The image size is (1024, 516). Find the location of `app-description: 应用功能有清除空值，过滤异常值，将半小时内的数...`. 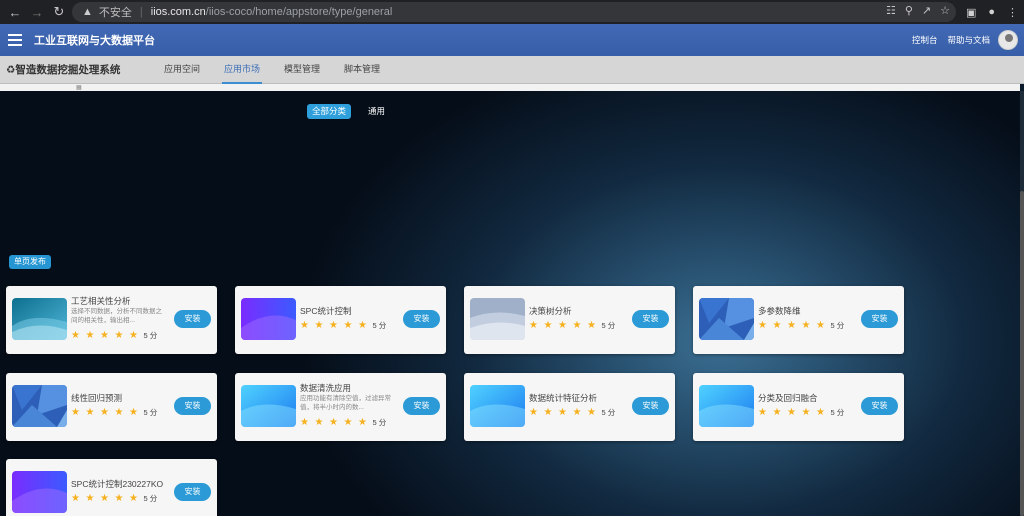

app-description: 应用功能有清除空值，过滤异常值，将半小时内的数... is located at coordinates (345, 403).